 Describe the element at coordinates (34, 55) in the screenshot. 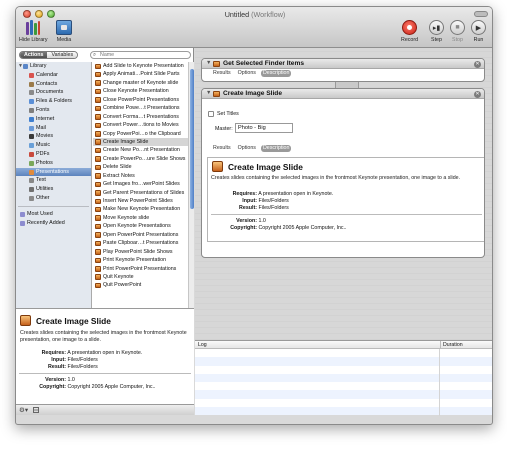

I see `tab-actions: Actions` at that location.